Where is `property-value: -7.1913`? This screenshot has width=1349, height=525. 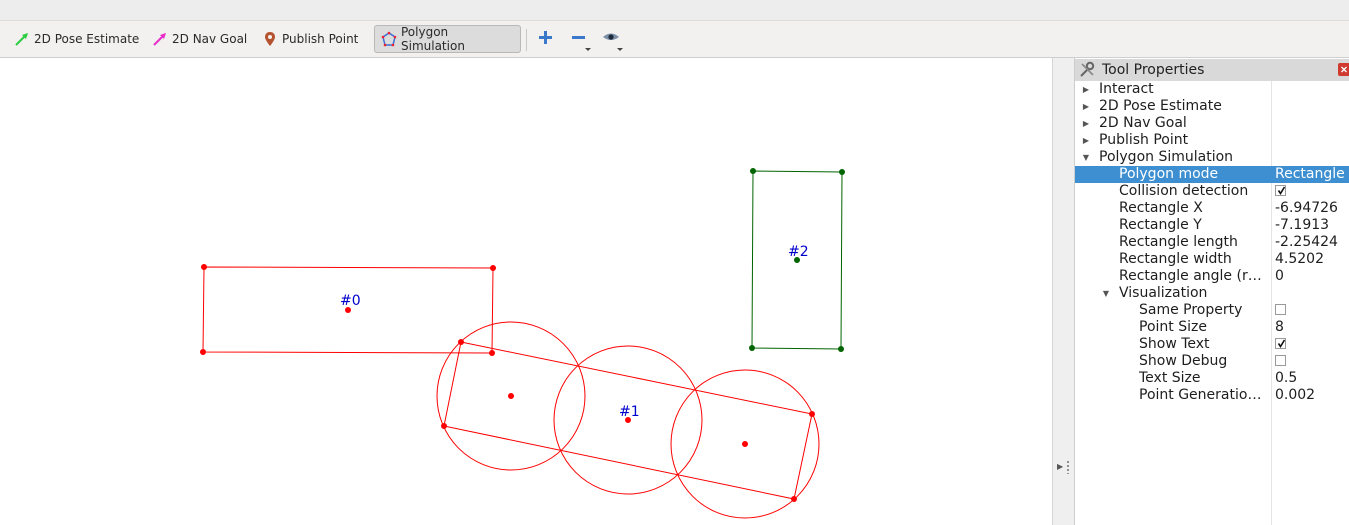 property-value: -7.1913 is located at coordinates (1312, 225).